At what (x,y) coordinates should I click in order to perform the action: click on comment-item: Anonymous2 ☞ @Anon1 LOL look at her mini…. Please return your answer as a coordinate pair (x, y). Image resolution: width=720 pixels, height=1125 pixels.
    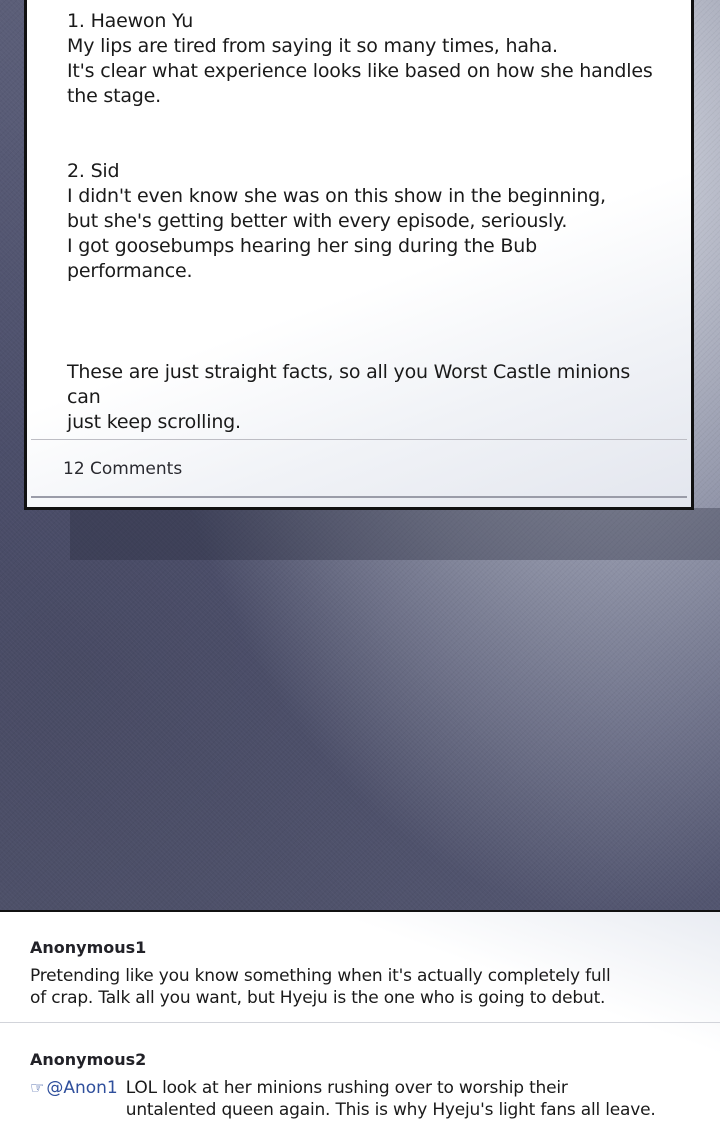
    Looking at the image, I should click on (360, 1085).